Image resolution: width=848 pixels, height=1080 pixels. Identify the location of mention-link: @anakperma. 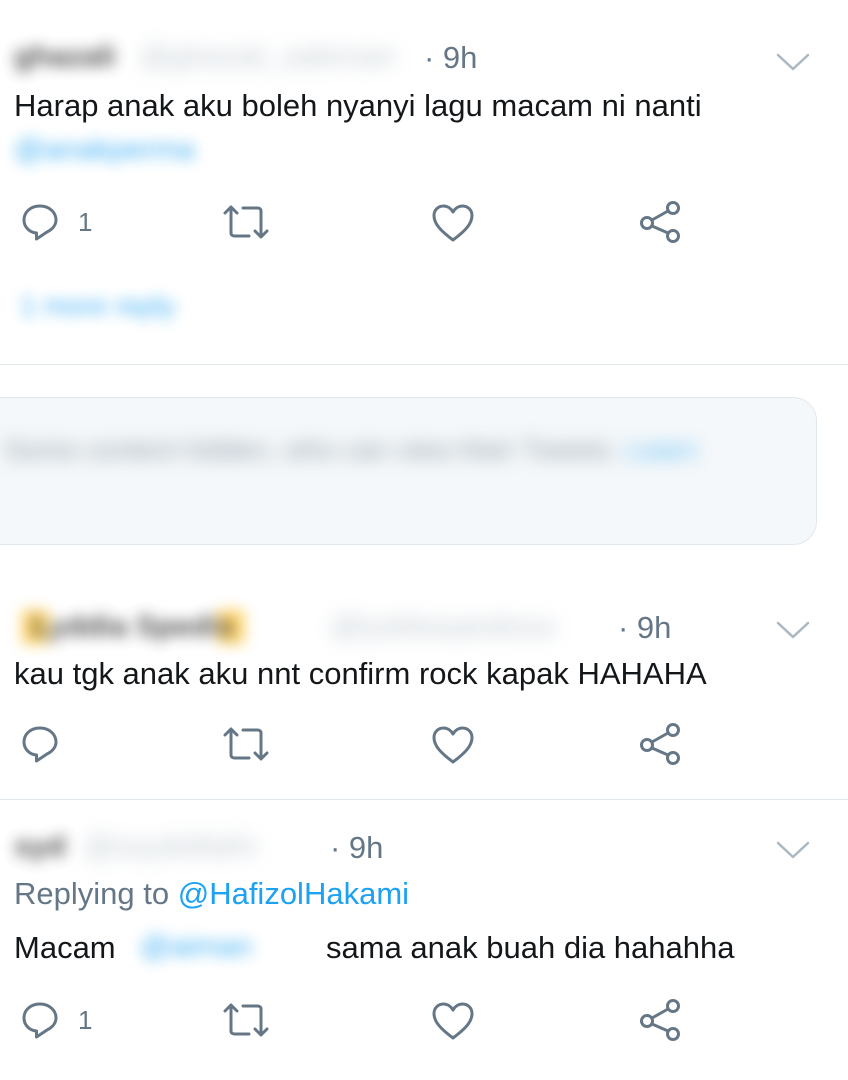
(104, 150).